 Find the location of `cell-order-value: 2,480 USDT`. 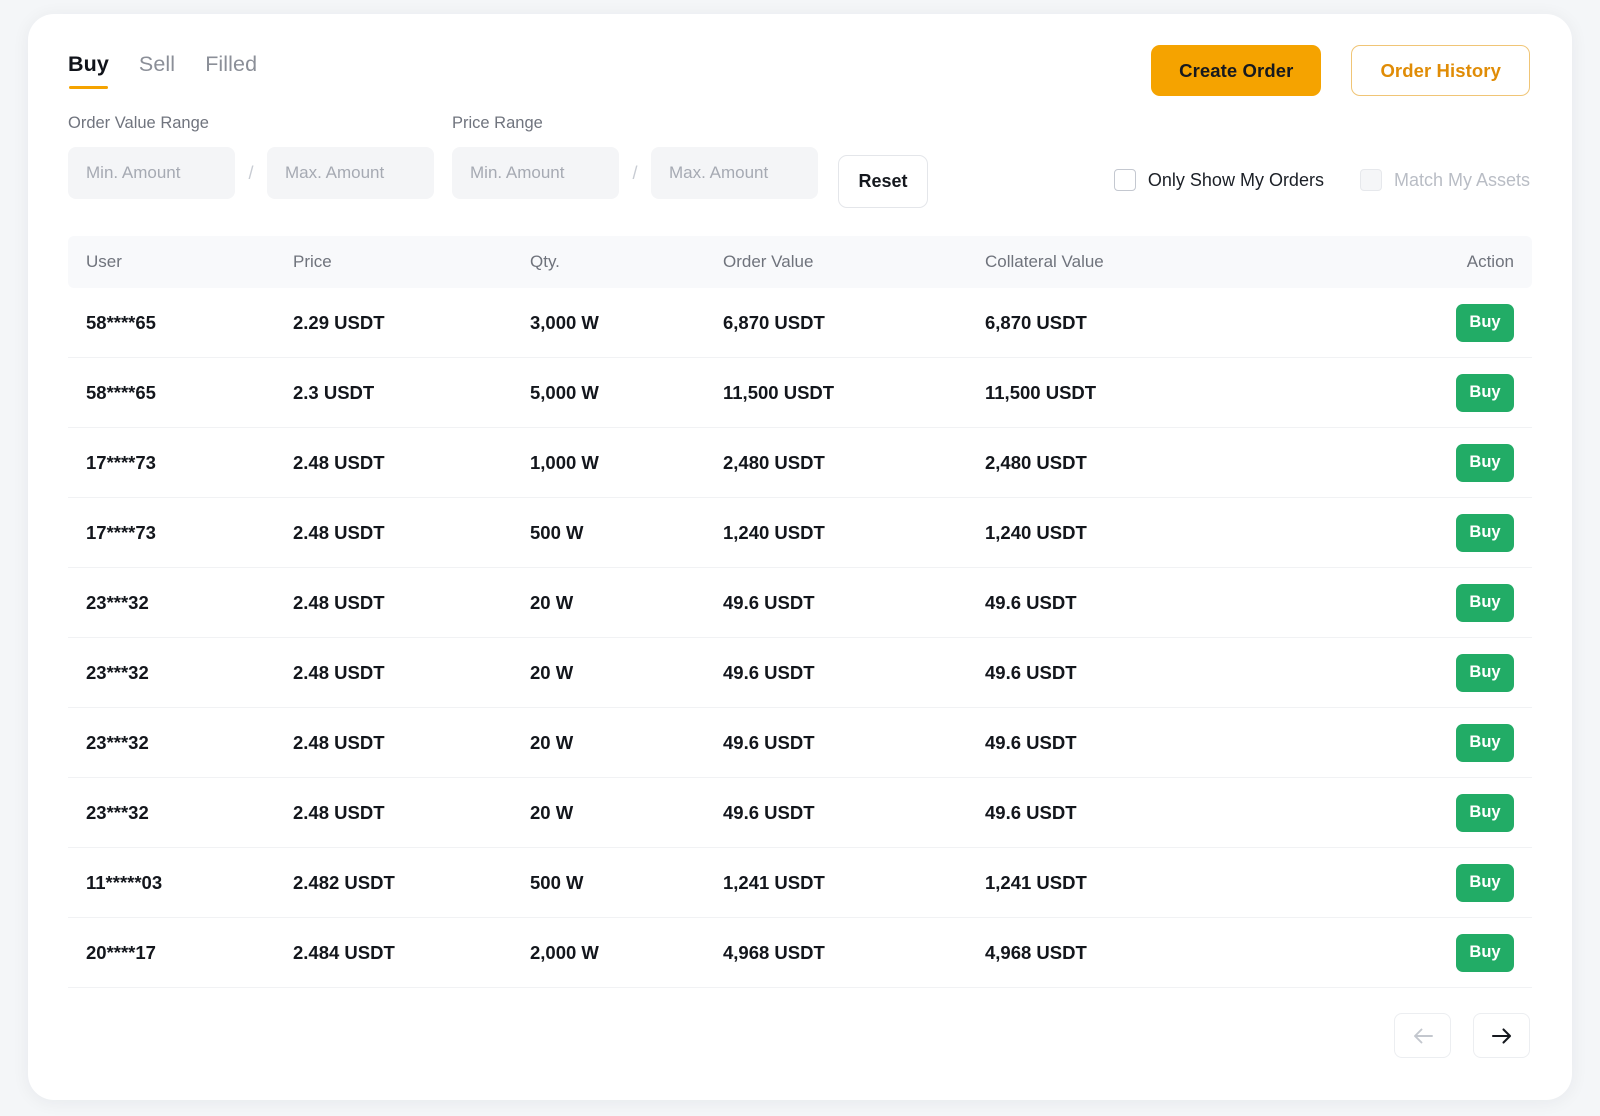

cell-order-value: 2,480 USDT is located at coordinates (774, 462).